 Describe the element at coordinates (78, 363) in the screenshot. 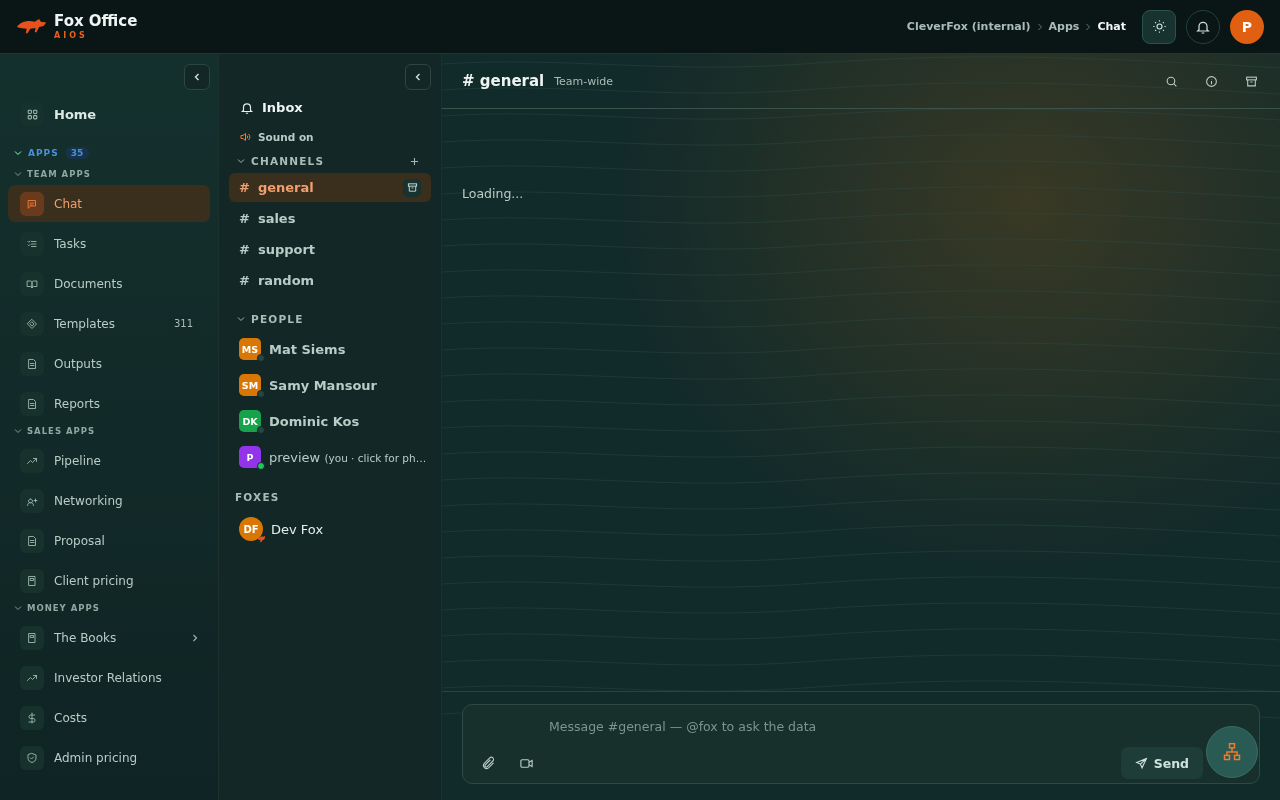

I see `sidebar-item-label: Outputs` at that location.